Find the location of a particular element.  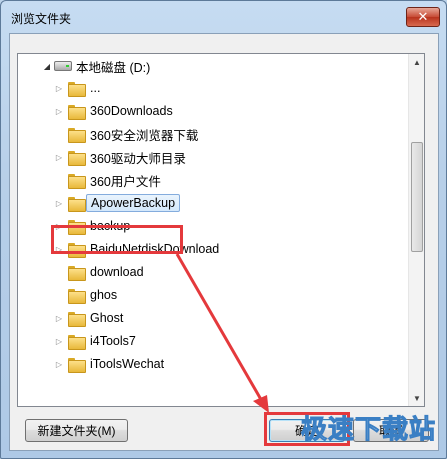

dialog-title: 浏览文件夹 is located at coordinates (41, 19).